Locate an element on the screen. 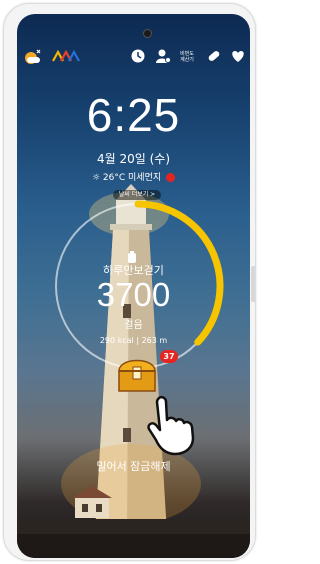 This screenshot has height=564, width=320. reward-badge: 37 is located at coordinates (169, 356).